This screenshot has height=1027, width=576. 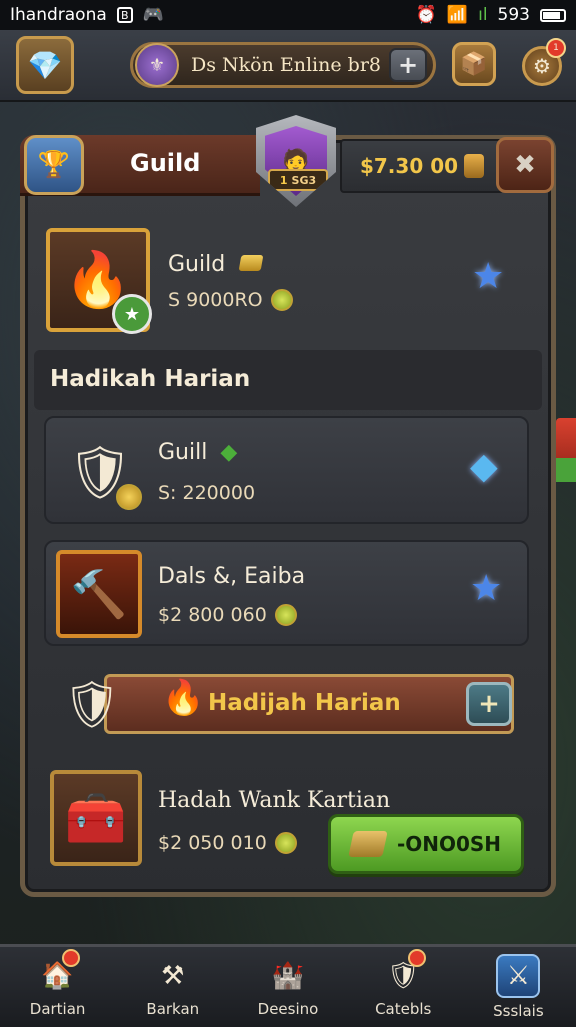 I want to click on guild-tab: 🏆 Guild, so click(x=140, y=165).